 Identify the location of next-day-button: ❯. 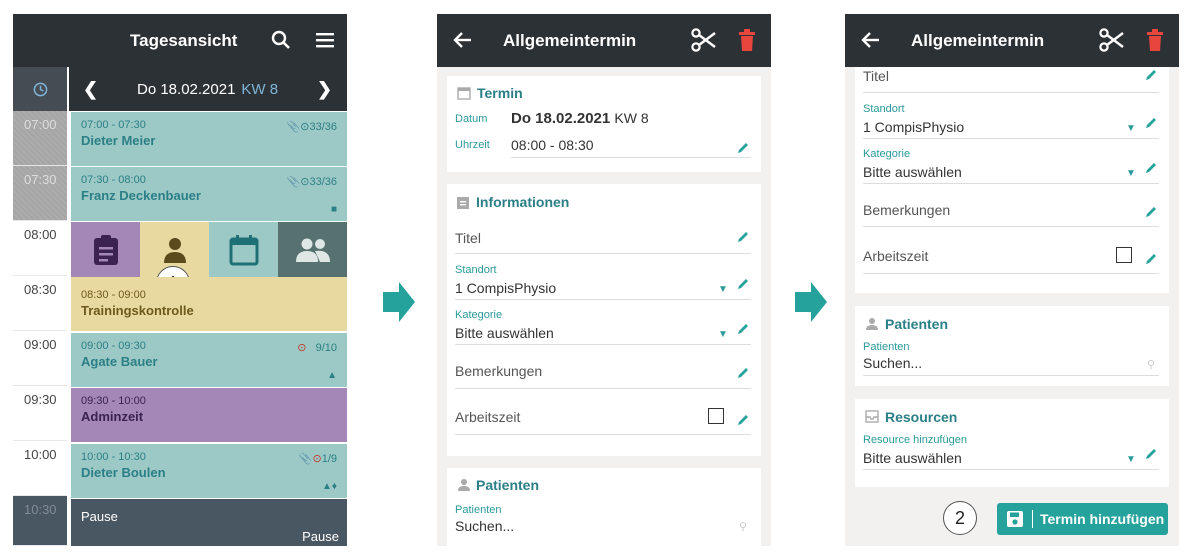
(324, 89).